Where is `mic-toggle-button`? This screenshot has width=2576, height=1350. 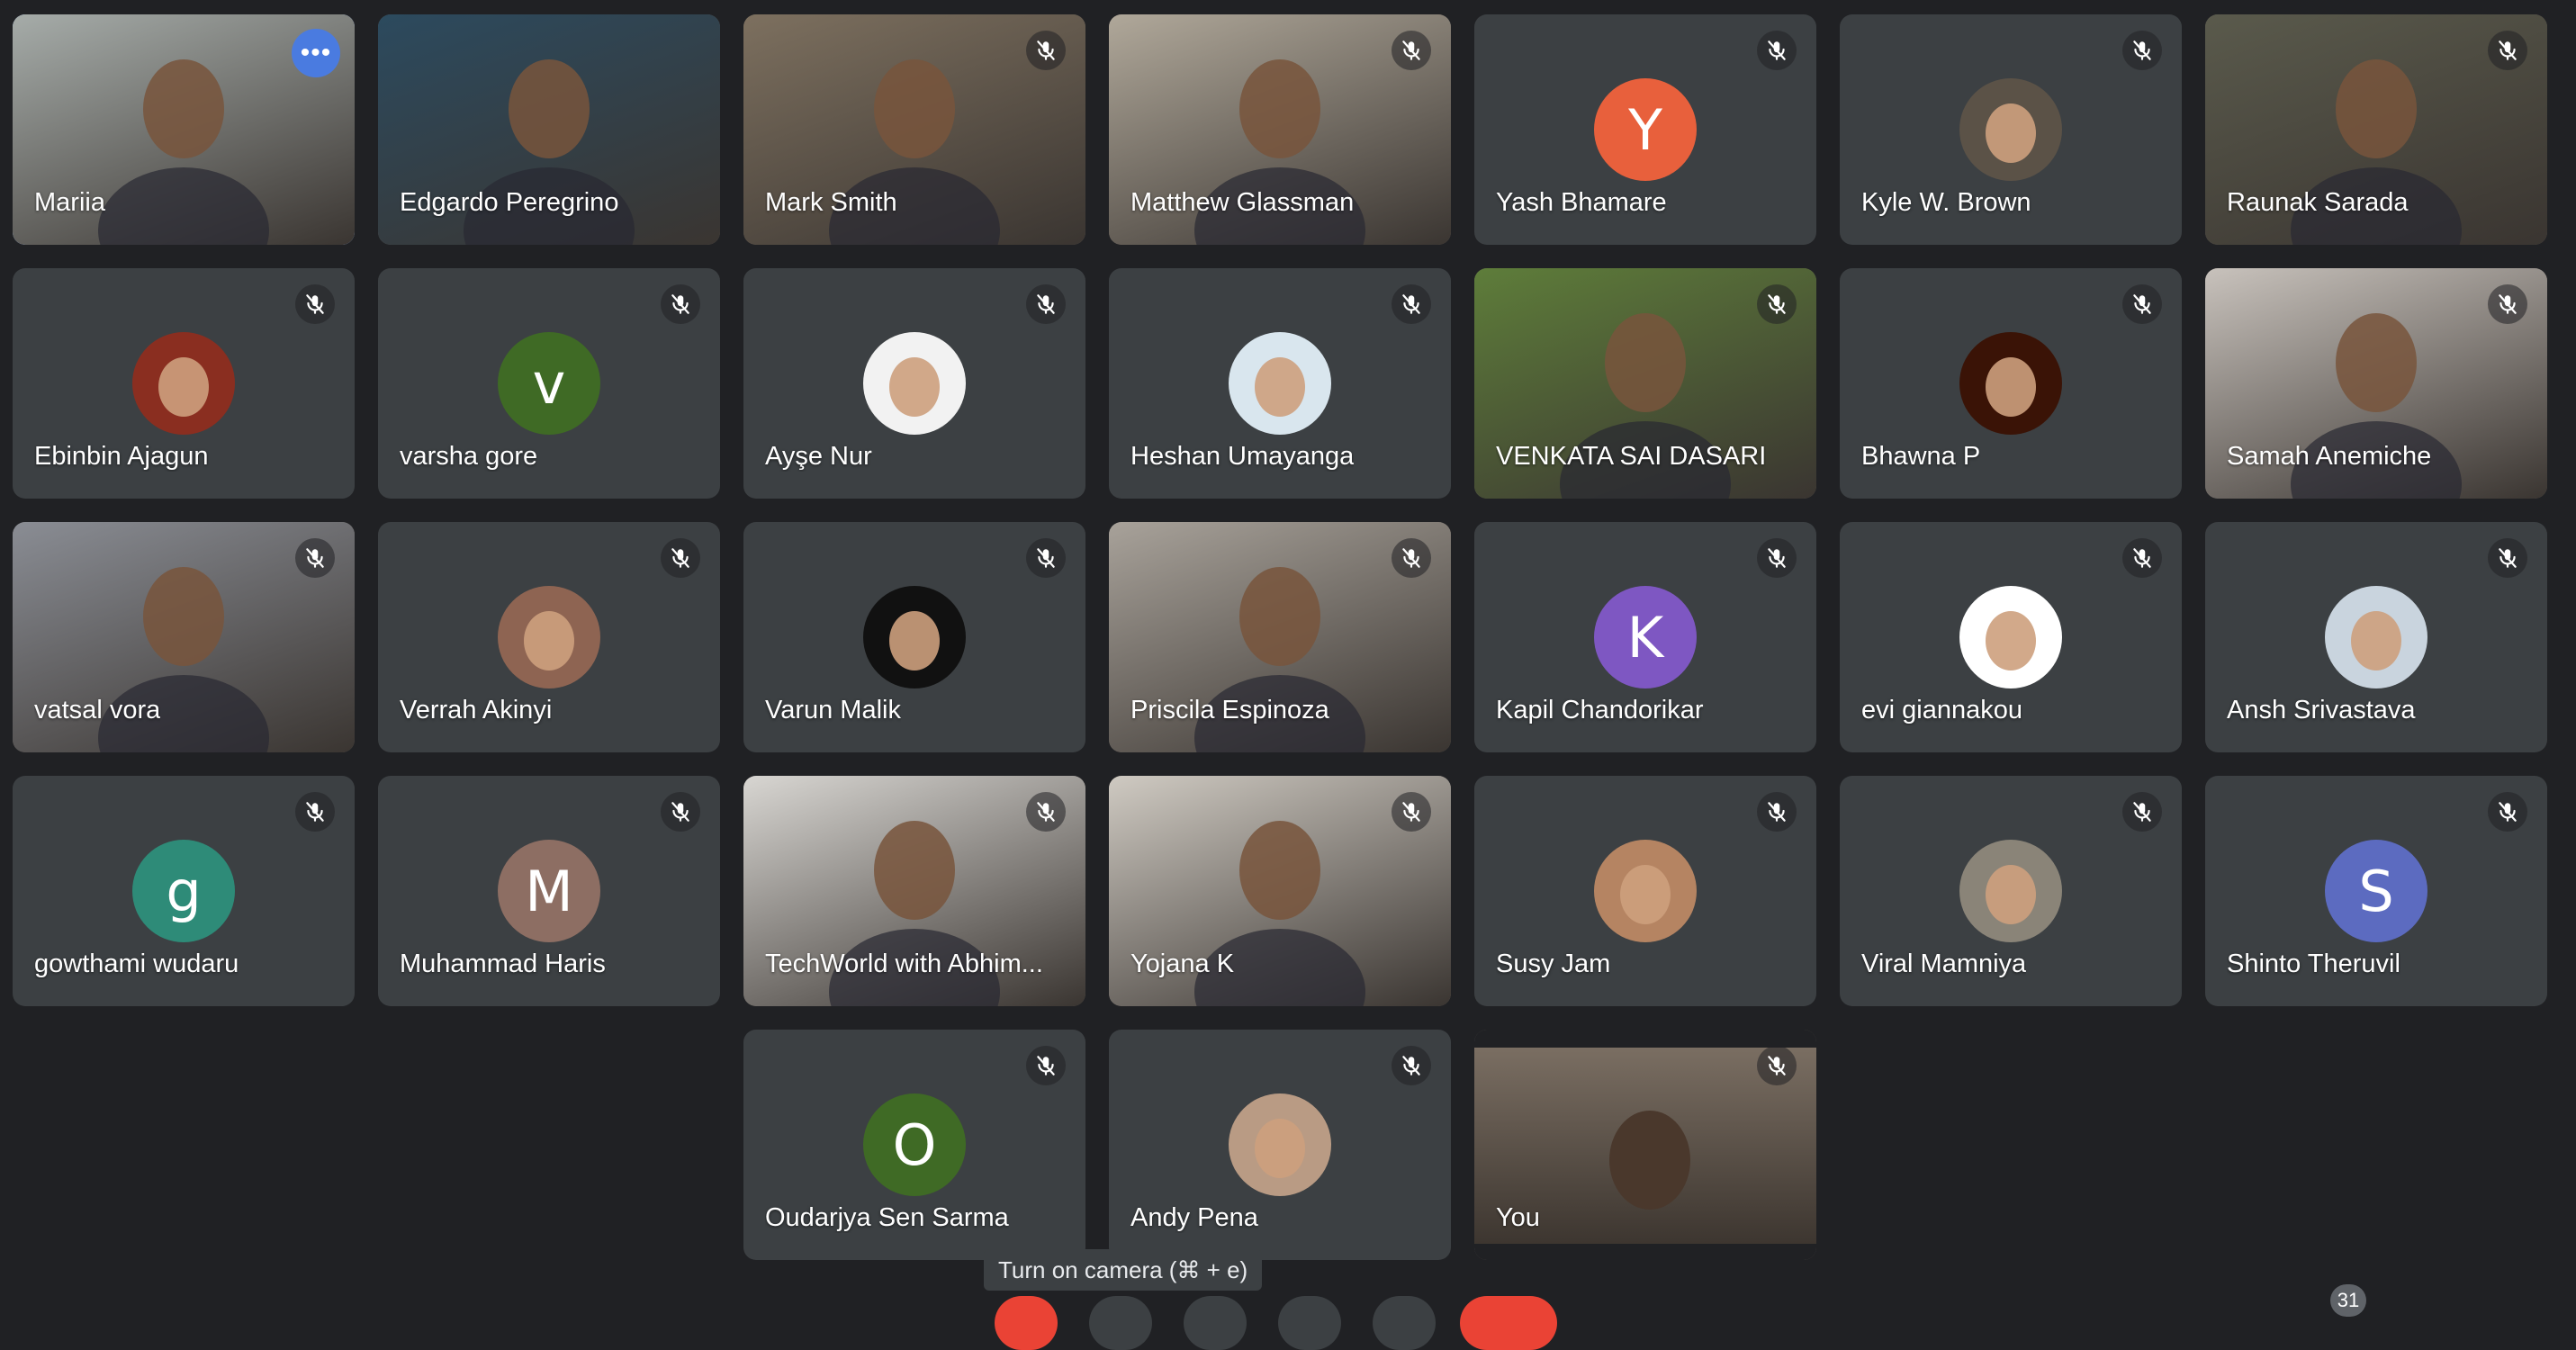 mic-toggle-button is located at coordinates (1026, 1323).